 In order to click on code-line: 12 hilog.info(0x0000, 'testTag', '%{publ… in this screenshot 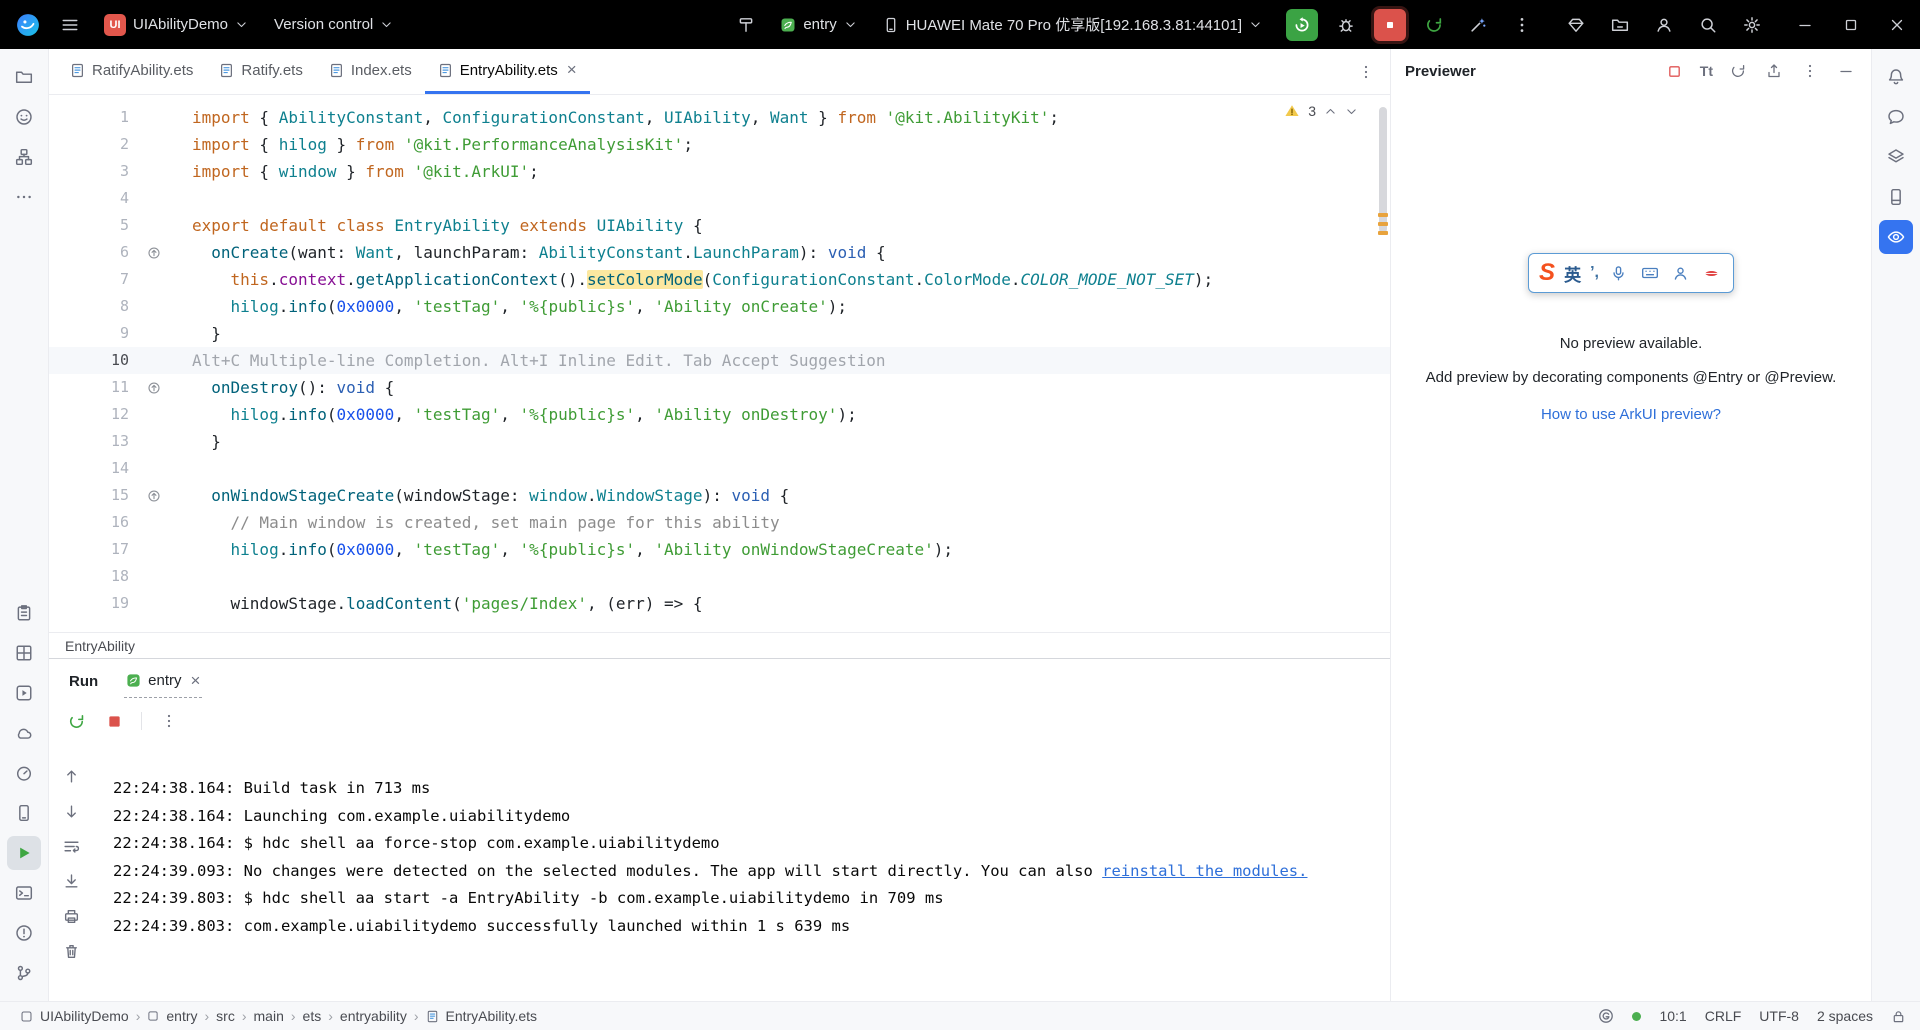, I will do `click(719, 414)`.